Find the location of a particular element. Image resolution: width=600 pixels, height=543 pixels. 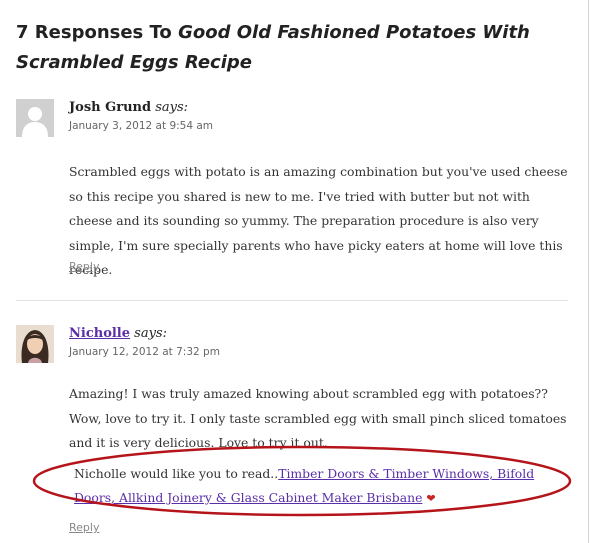

comment-author-line: Josh Grund says: is located at coordinates (128, 108).